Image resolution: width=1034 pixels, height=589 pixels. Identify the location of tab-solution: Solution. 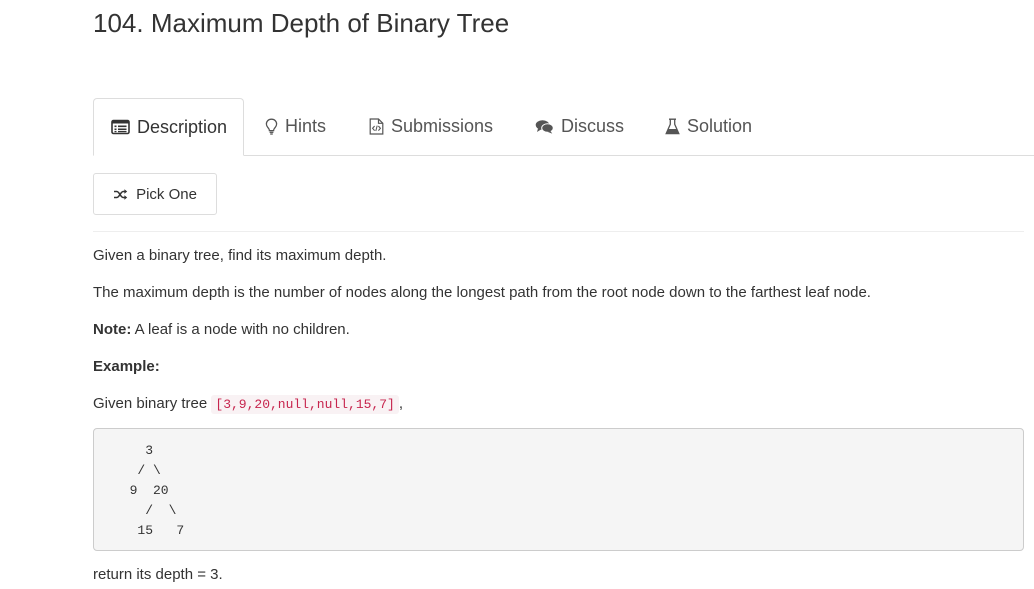
(708, 126).